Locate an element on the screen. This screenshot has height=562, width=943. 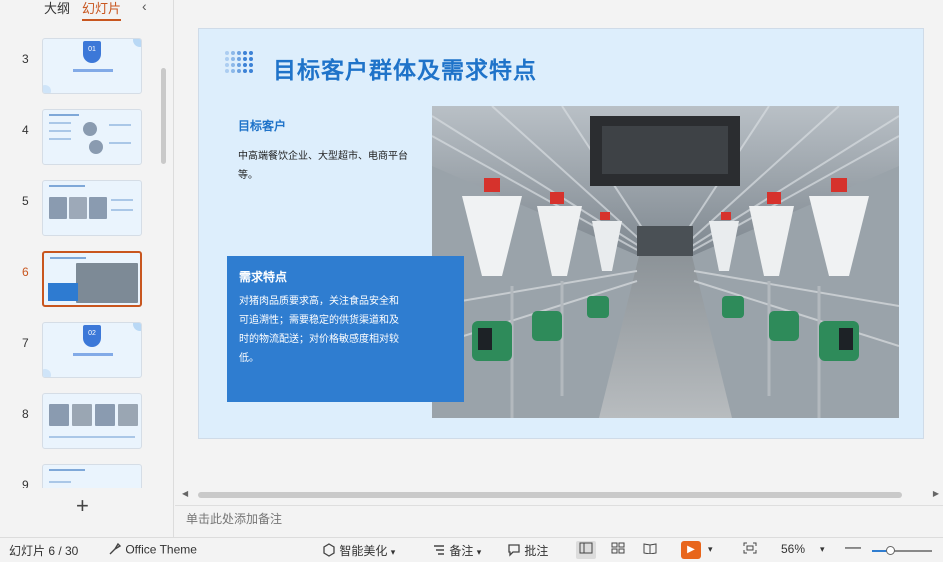
grid-view-icon is located at coordinates (618, 548).